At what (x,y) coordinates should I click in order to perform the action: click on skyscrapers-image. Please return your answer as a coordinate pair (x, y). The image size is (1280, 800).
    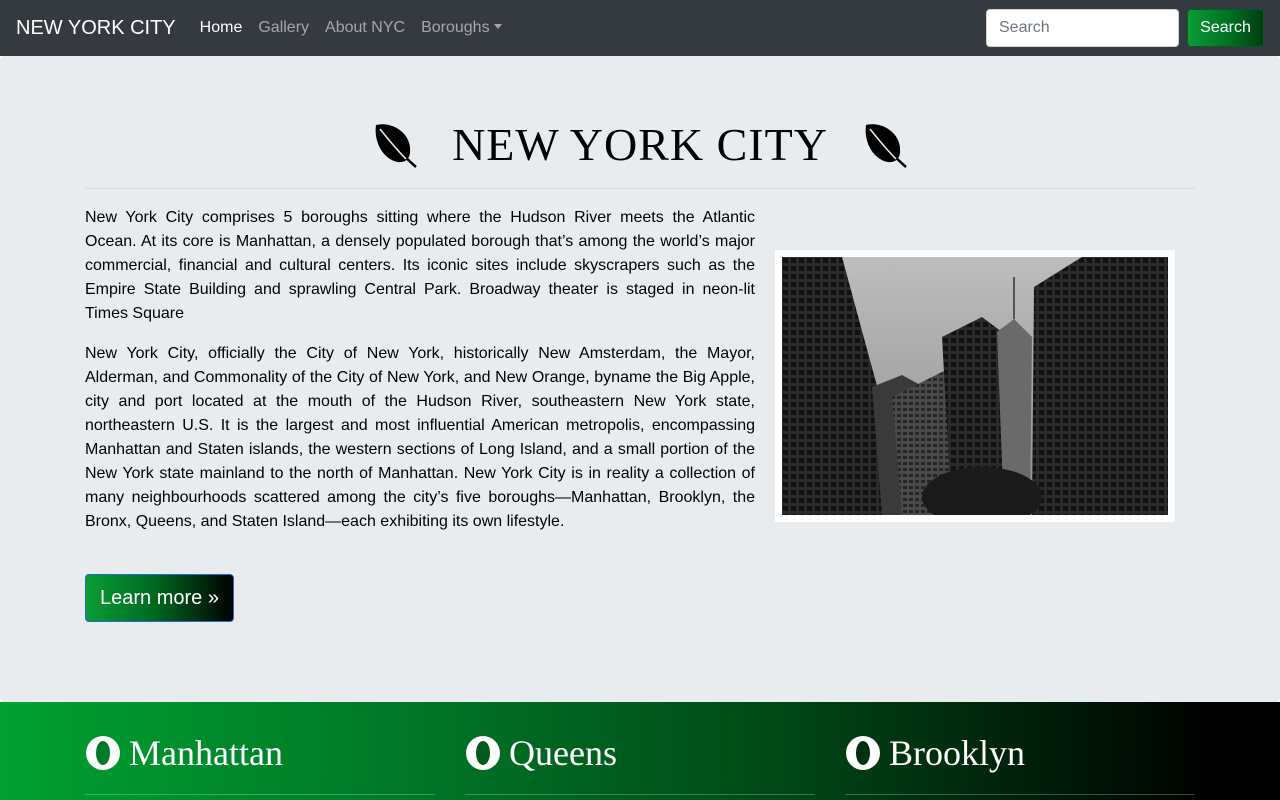
    Looking at the image, I should click on (975, 386).